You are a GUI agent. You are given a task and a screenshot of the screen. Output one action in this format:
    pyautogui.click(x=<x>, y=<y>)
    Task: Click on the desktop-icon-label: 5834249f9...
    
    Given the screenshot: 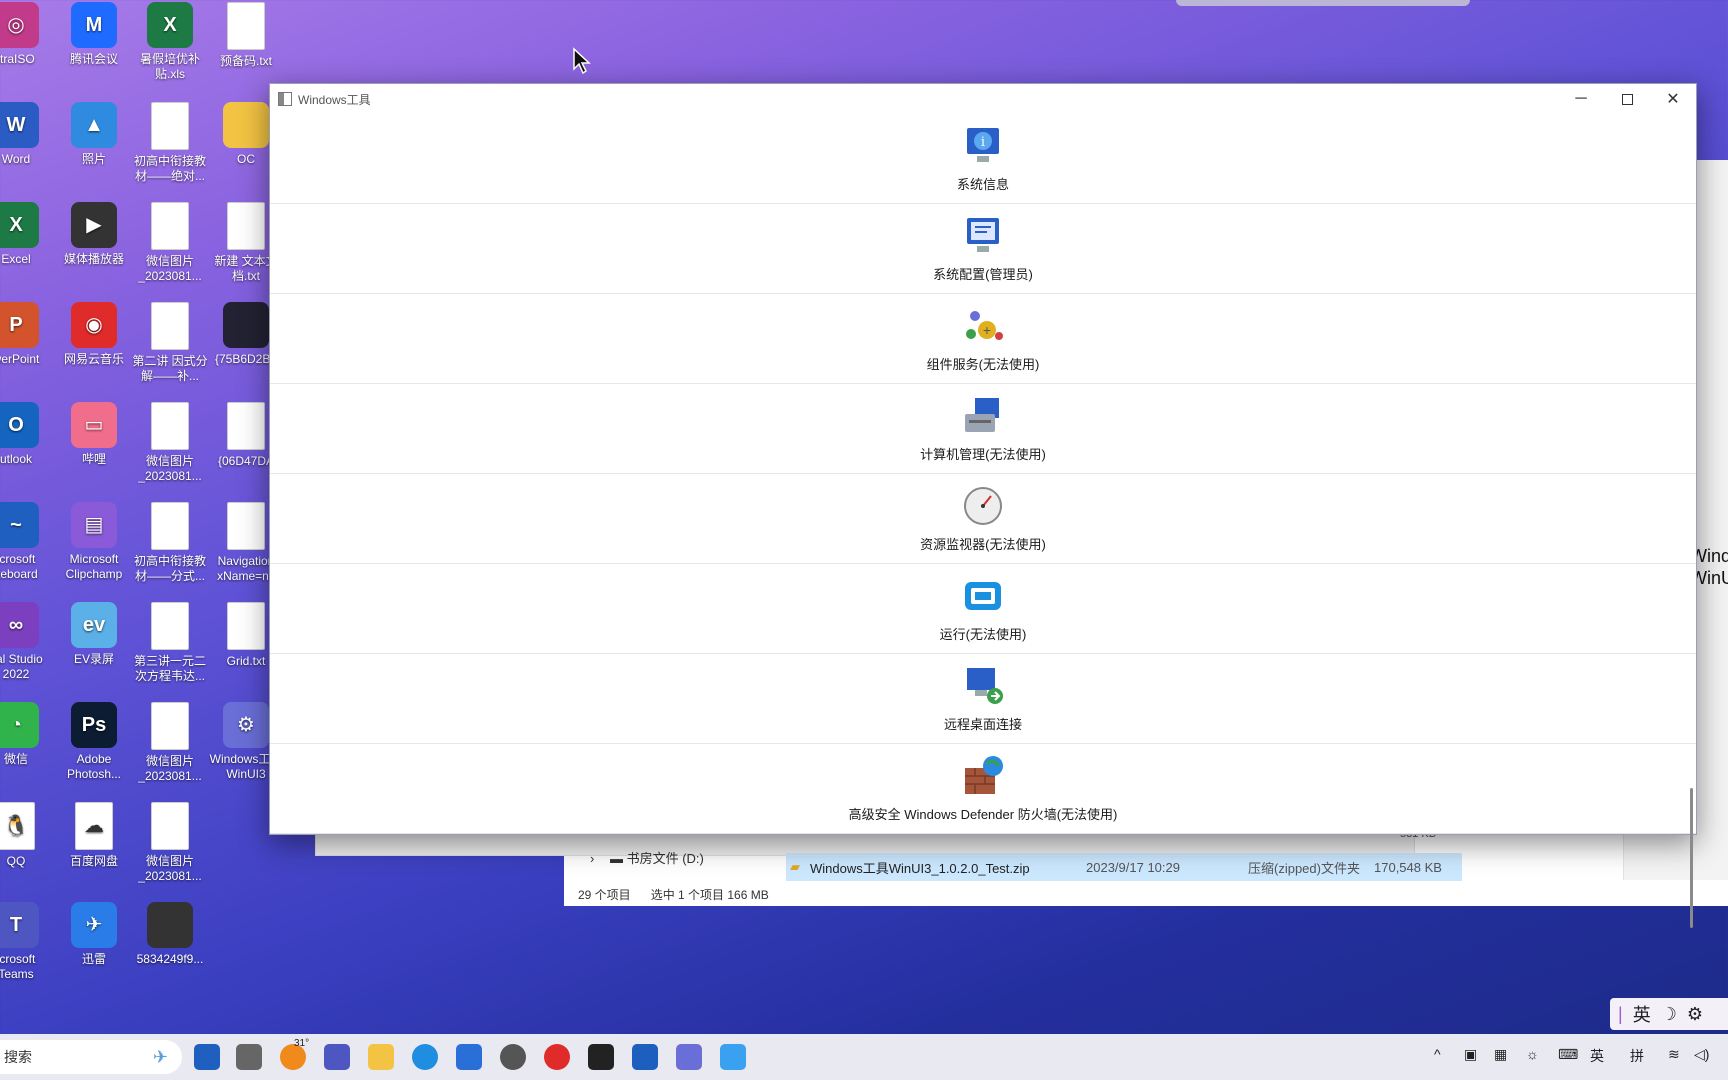 What is the action you would take?
    pyautogui.click(x=170, y=959)
    